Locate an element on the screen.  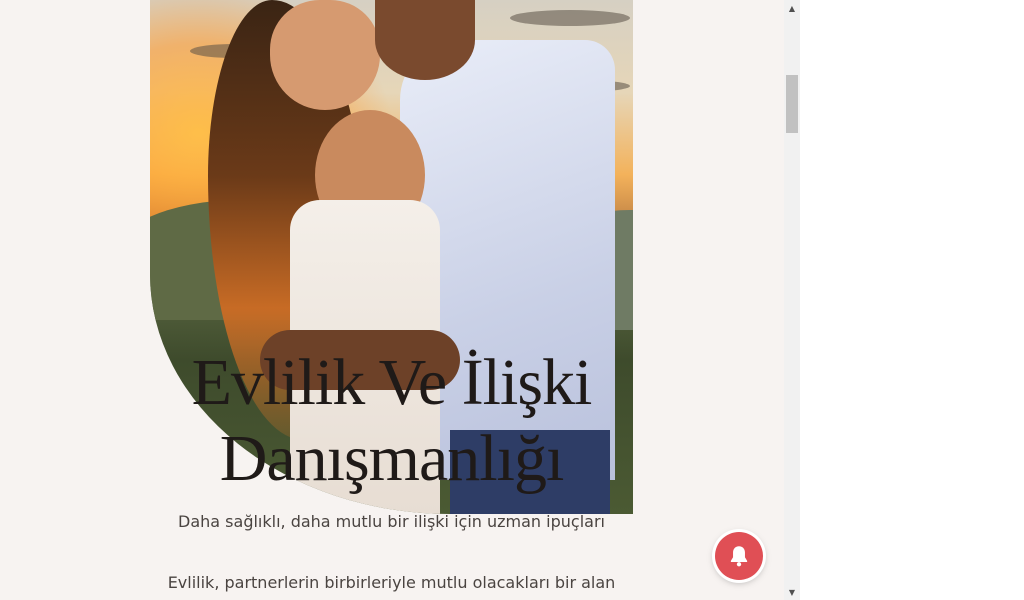
notification-bell-button is located at coordinates (739, 556).